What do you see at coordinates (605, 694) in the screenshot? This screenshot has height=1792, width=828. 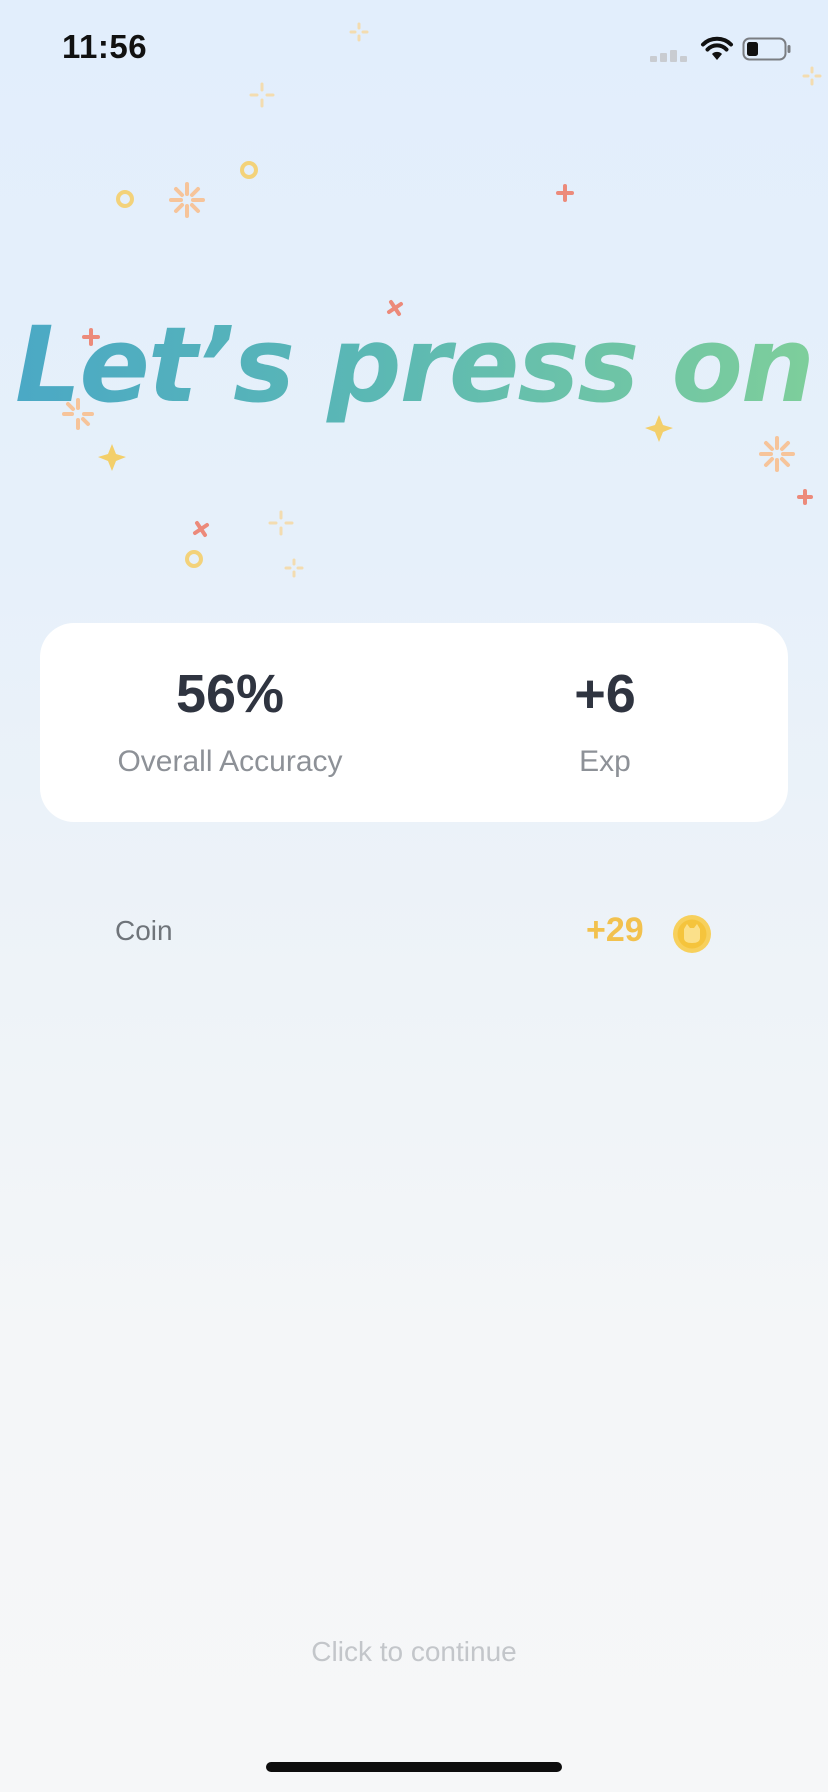 I see `exp-value: +6` at bounding box center [605, 694].